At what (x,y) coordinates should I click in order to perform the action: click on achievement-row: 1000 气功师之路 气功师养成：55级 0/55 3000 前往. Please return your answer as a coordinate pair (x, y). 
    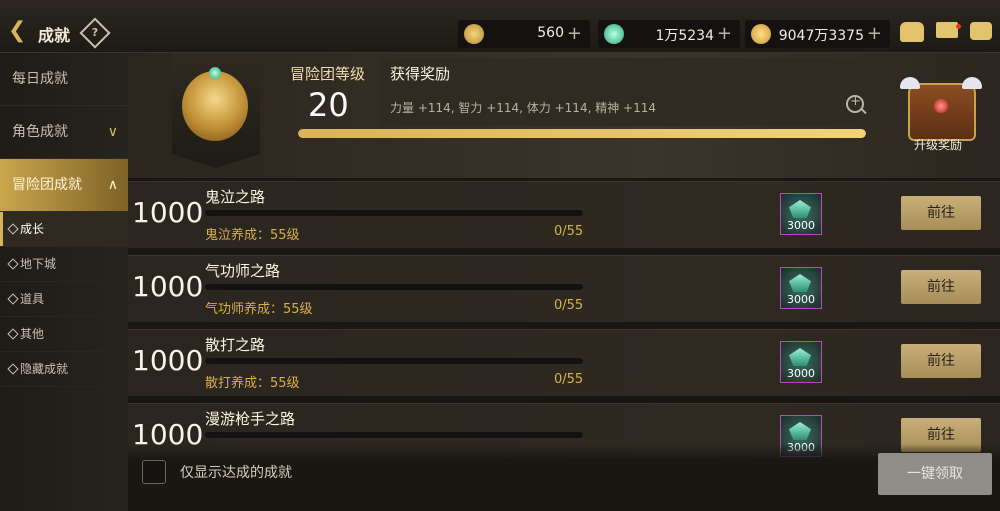
    Looking at the image, I should click on (564, 288).